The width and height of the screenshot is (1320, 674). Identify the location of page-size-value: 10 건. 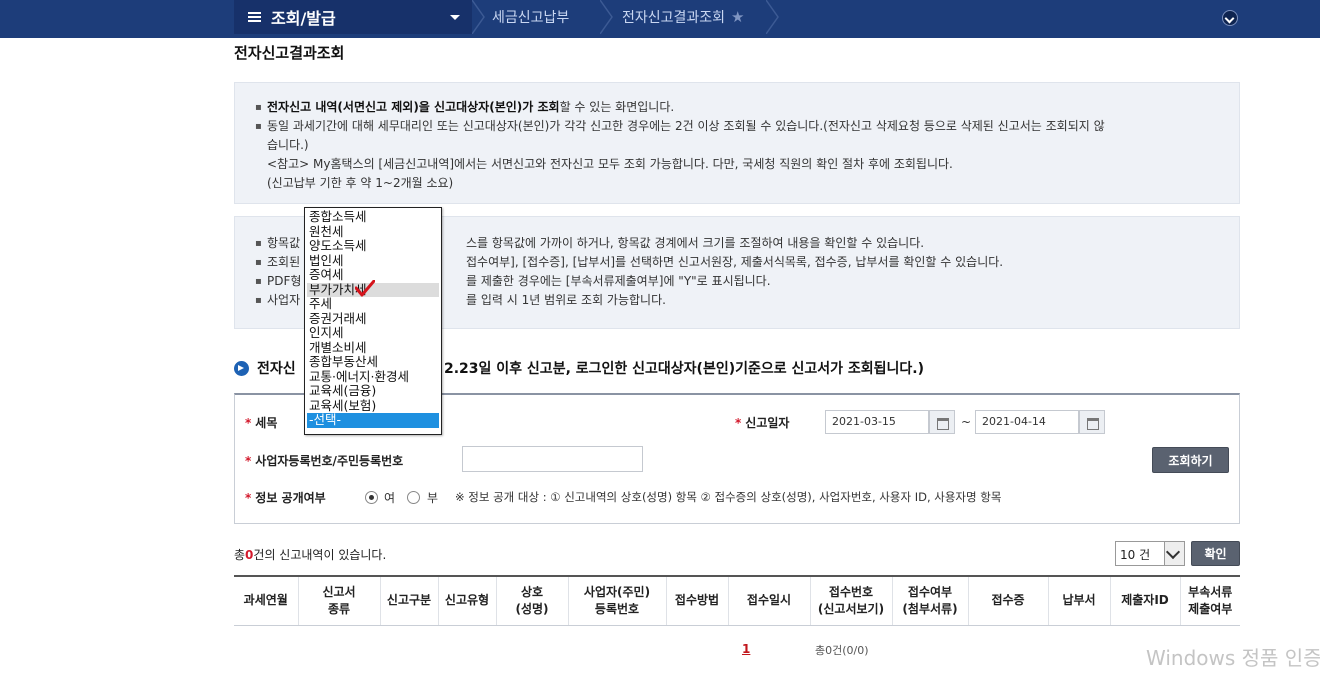
(1135, 555).